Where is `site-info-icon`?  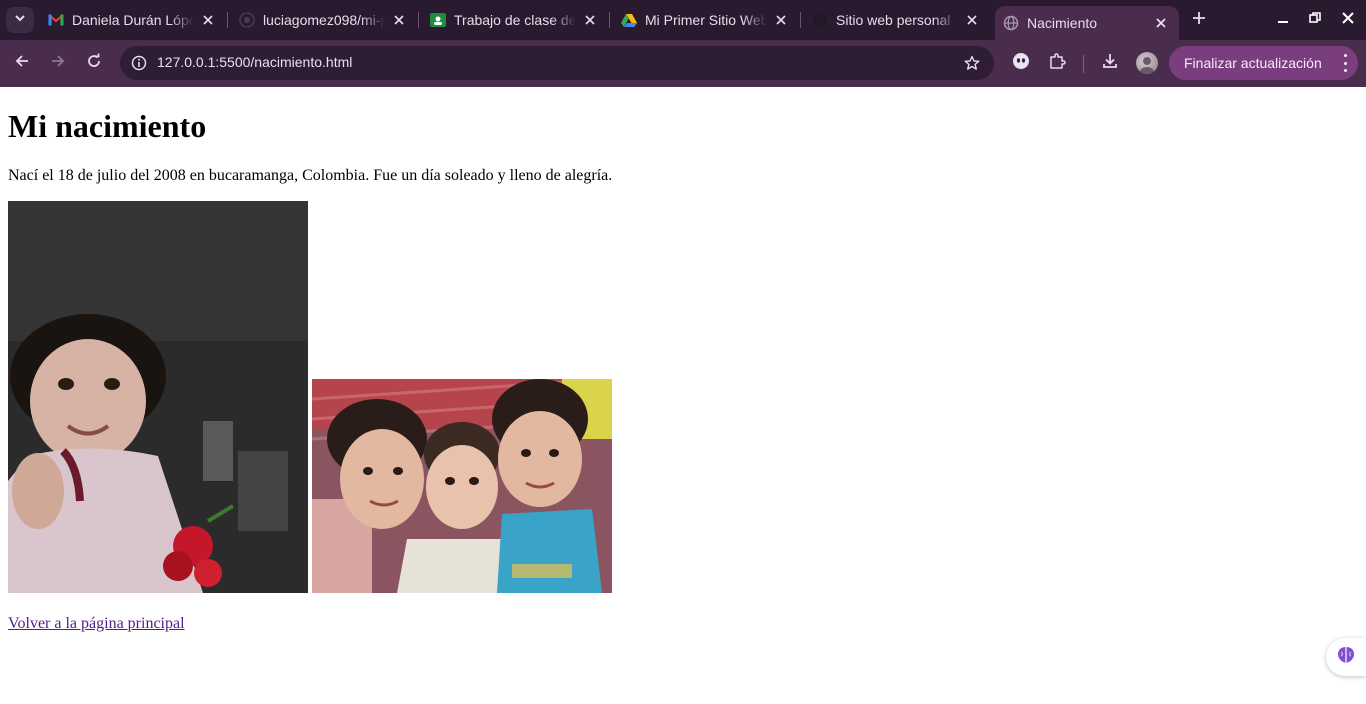 site-info-icon is located at coordinates (139, 63).